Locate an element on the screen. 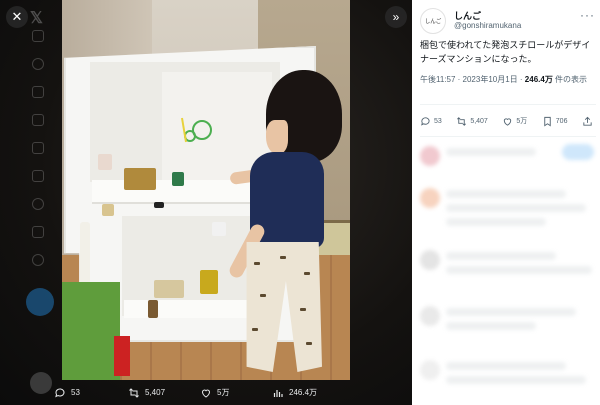  close-viewer-button: ✕ is located at coordinates (17, 17).